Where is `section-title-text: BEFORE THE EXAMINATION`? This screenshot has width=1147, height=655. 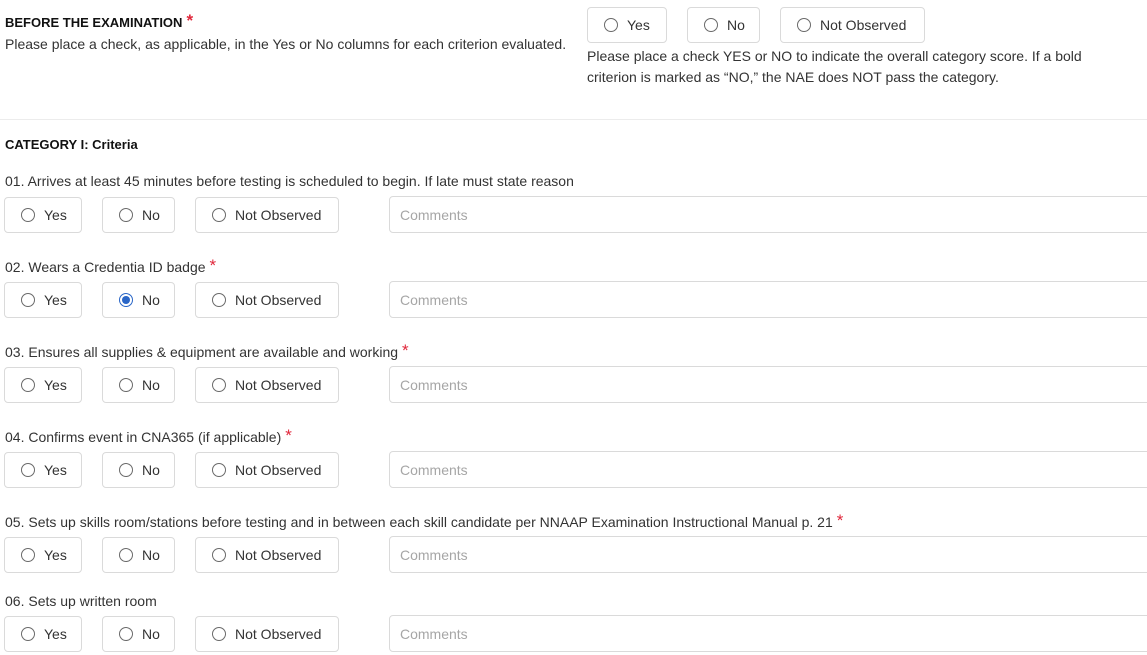
section-title-text: BEFORE THE EXAMINATION is located at coordinates (94, 22).